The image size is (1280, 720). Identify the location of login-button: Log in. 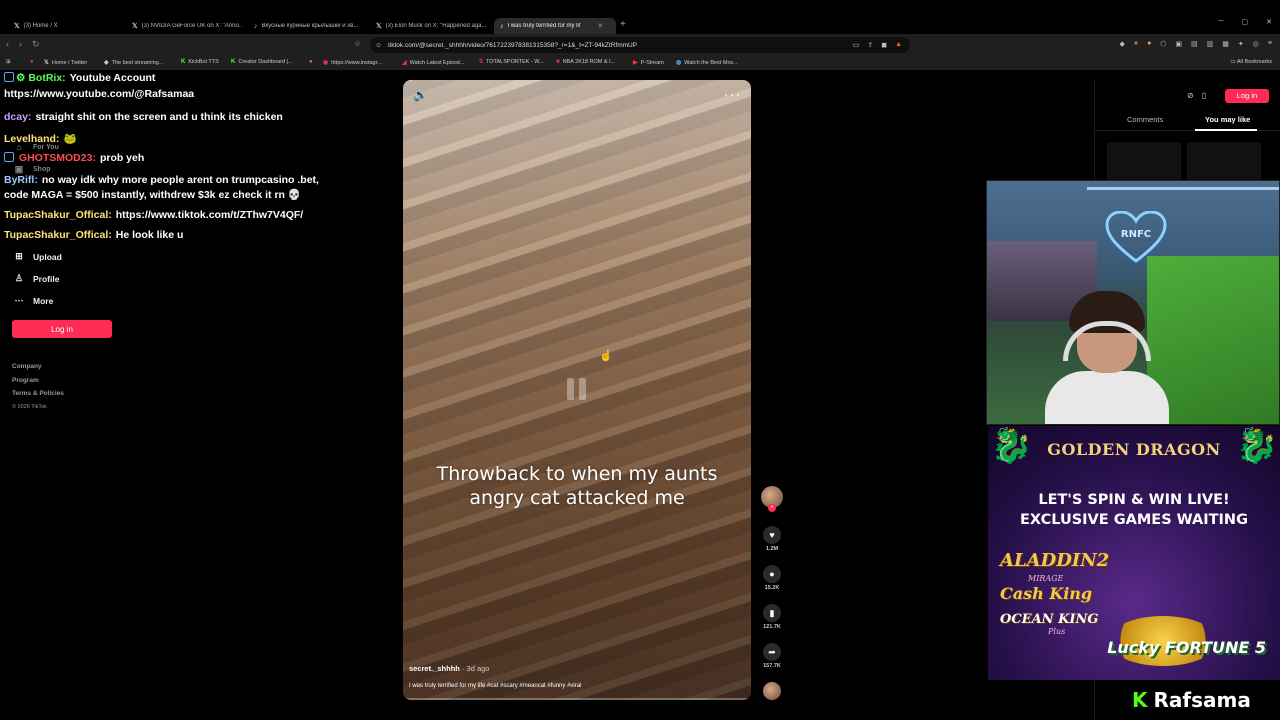
(62, 329).